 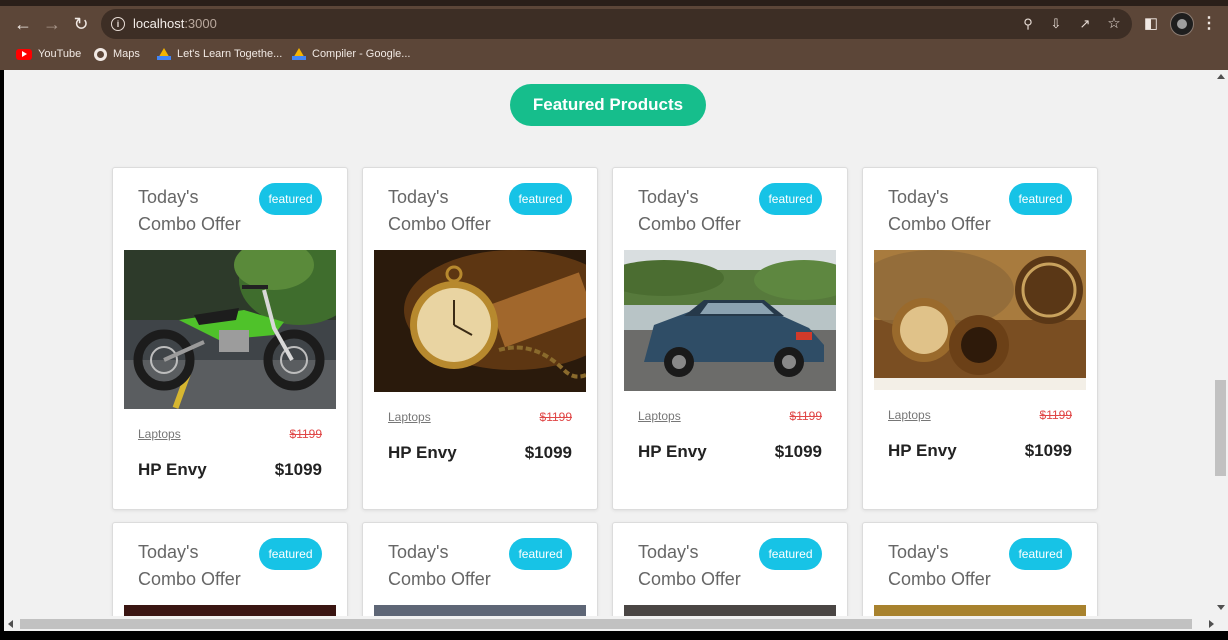 I want to click on pocket-watch-illustration, so click(x=480, y=321).